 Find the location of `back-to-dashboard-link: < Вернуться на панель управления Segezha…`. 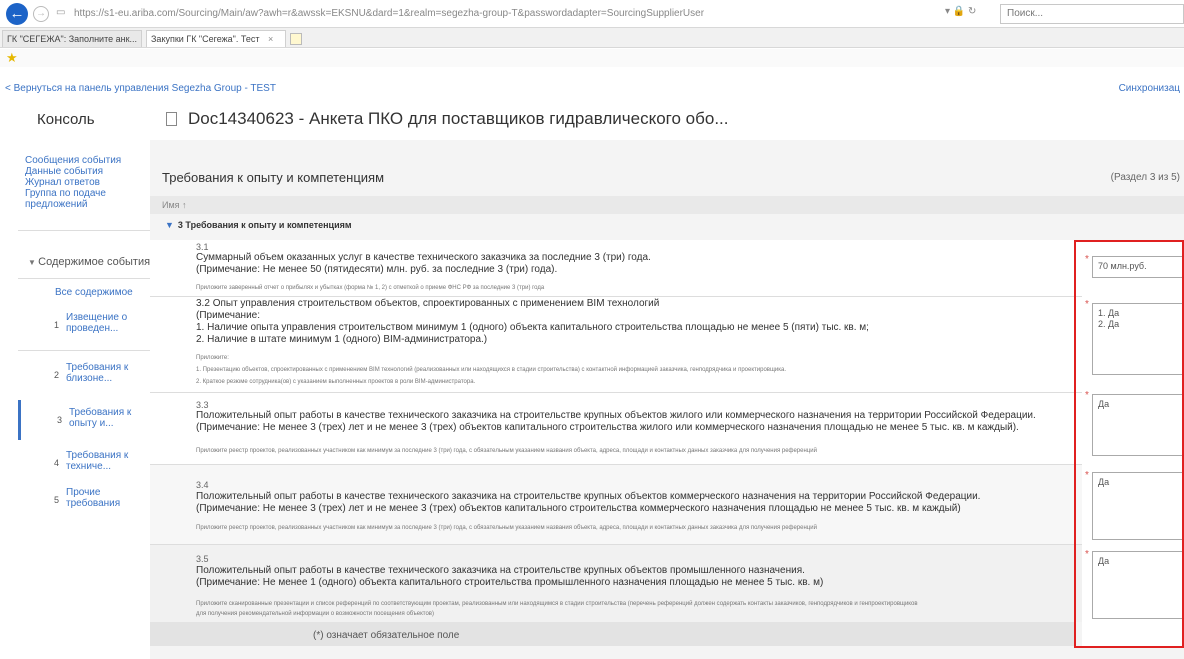

back-to-dashboard-link: < Вернуться на панель управления Segezha… is located at coordinates (140, 88).